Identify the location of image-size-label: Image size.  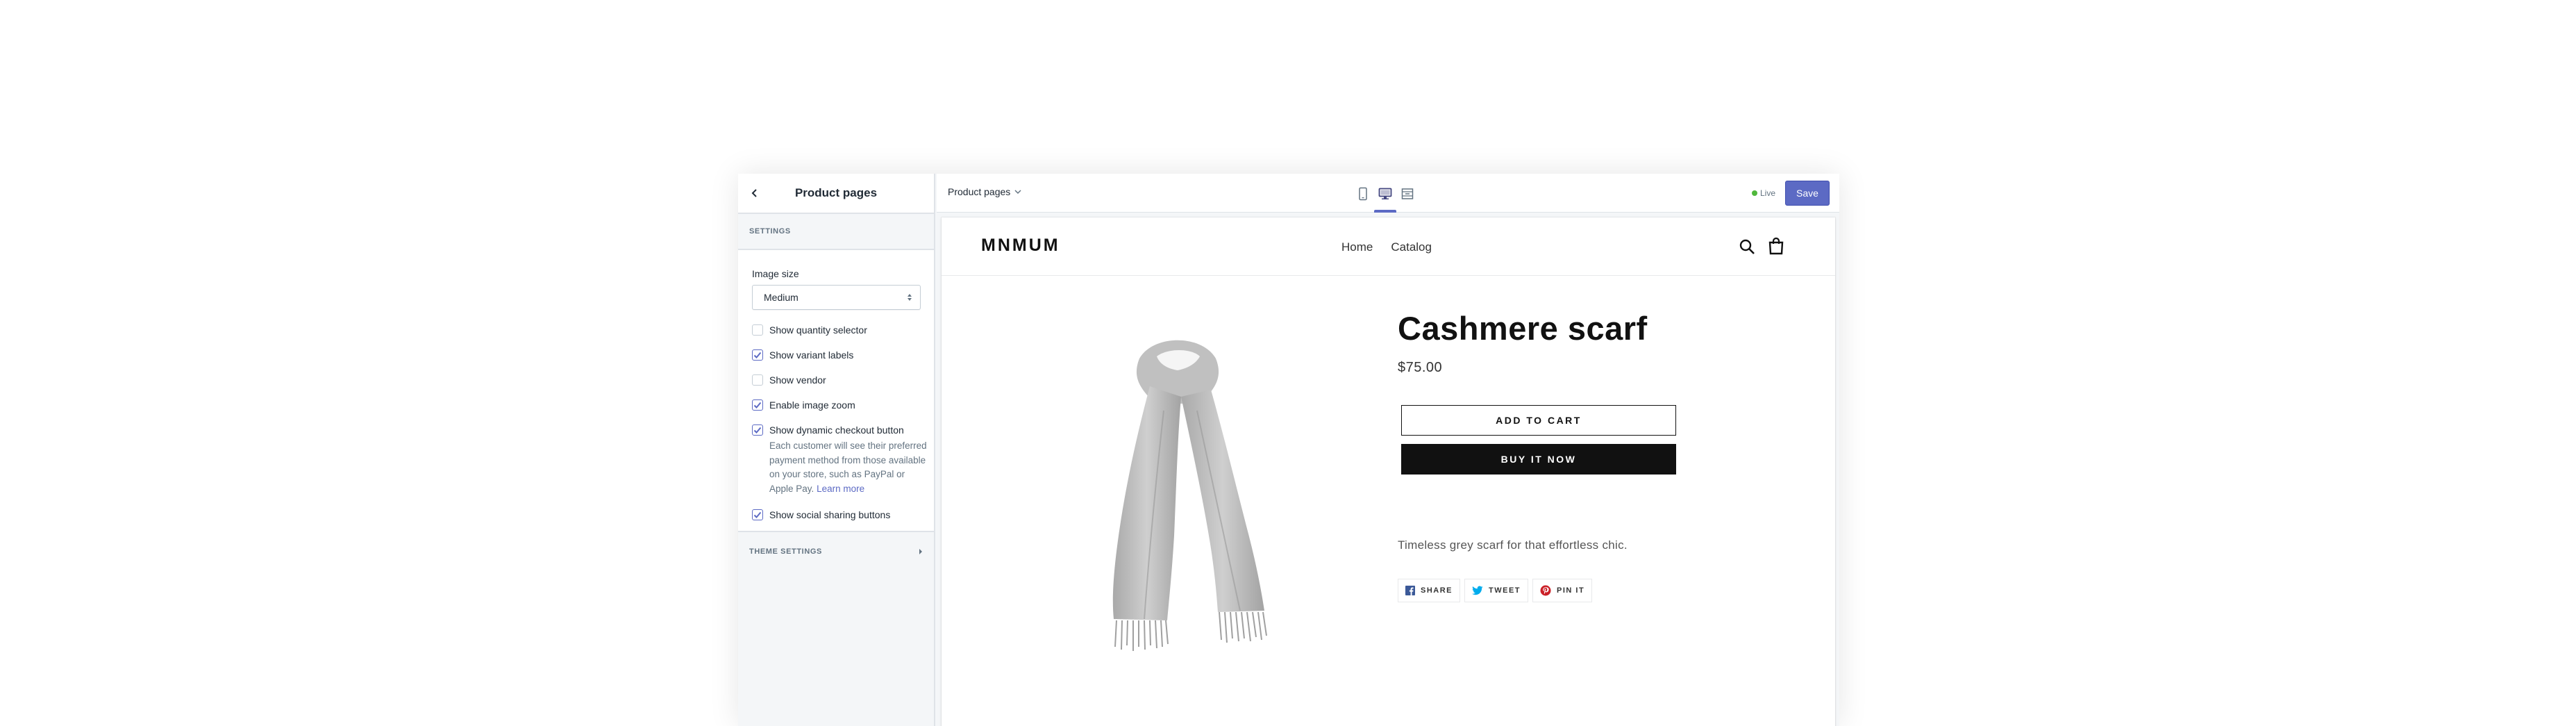
(775, 273).